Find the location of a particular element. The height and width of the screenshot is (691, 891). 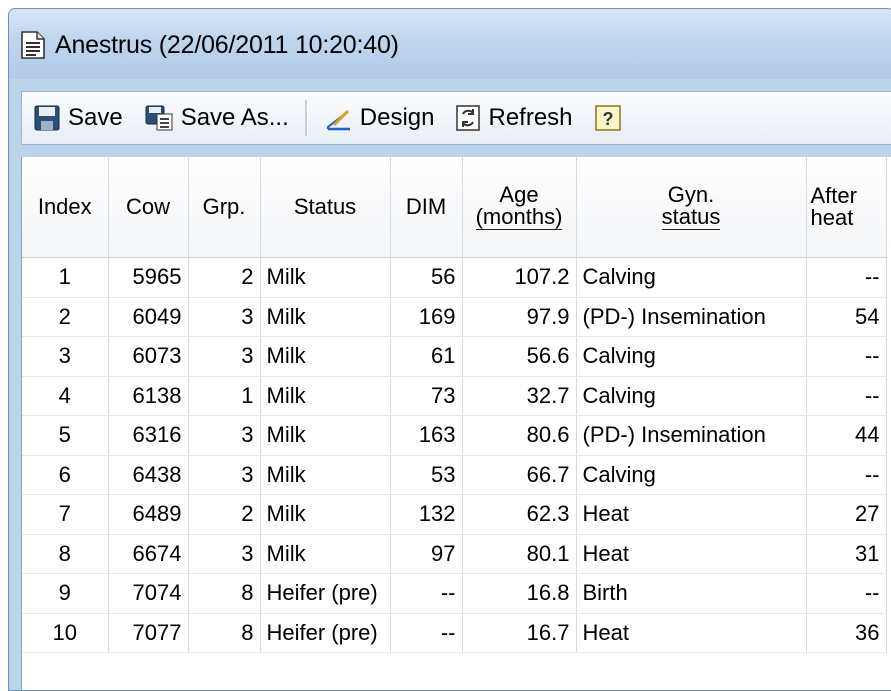

cell-age: 107.2 is located at coordinates (519, 277).